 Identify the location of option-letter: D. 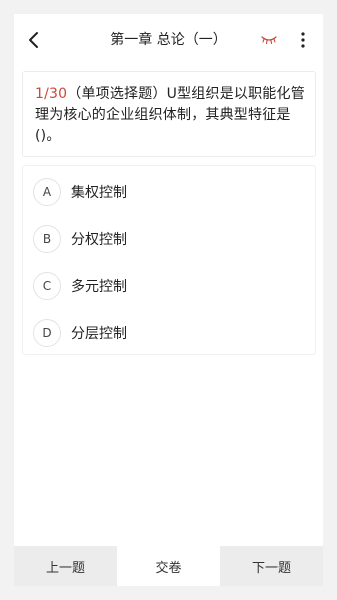
(47, 333).